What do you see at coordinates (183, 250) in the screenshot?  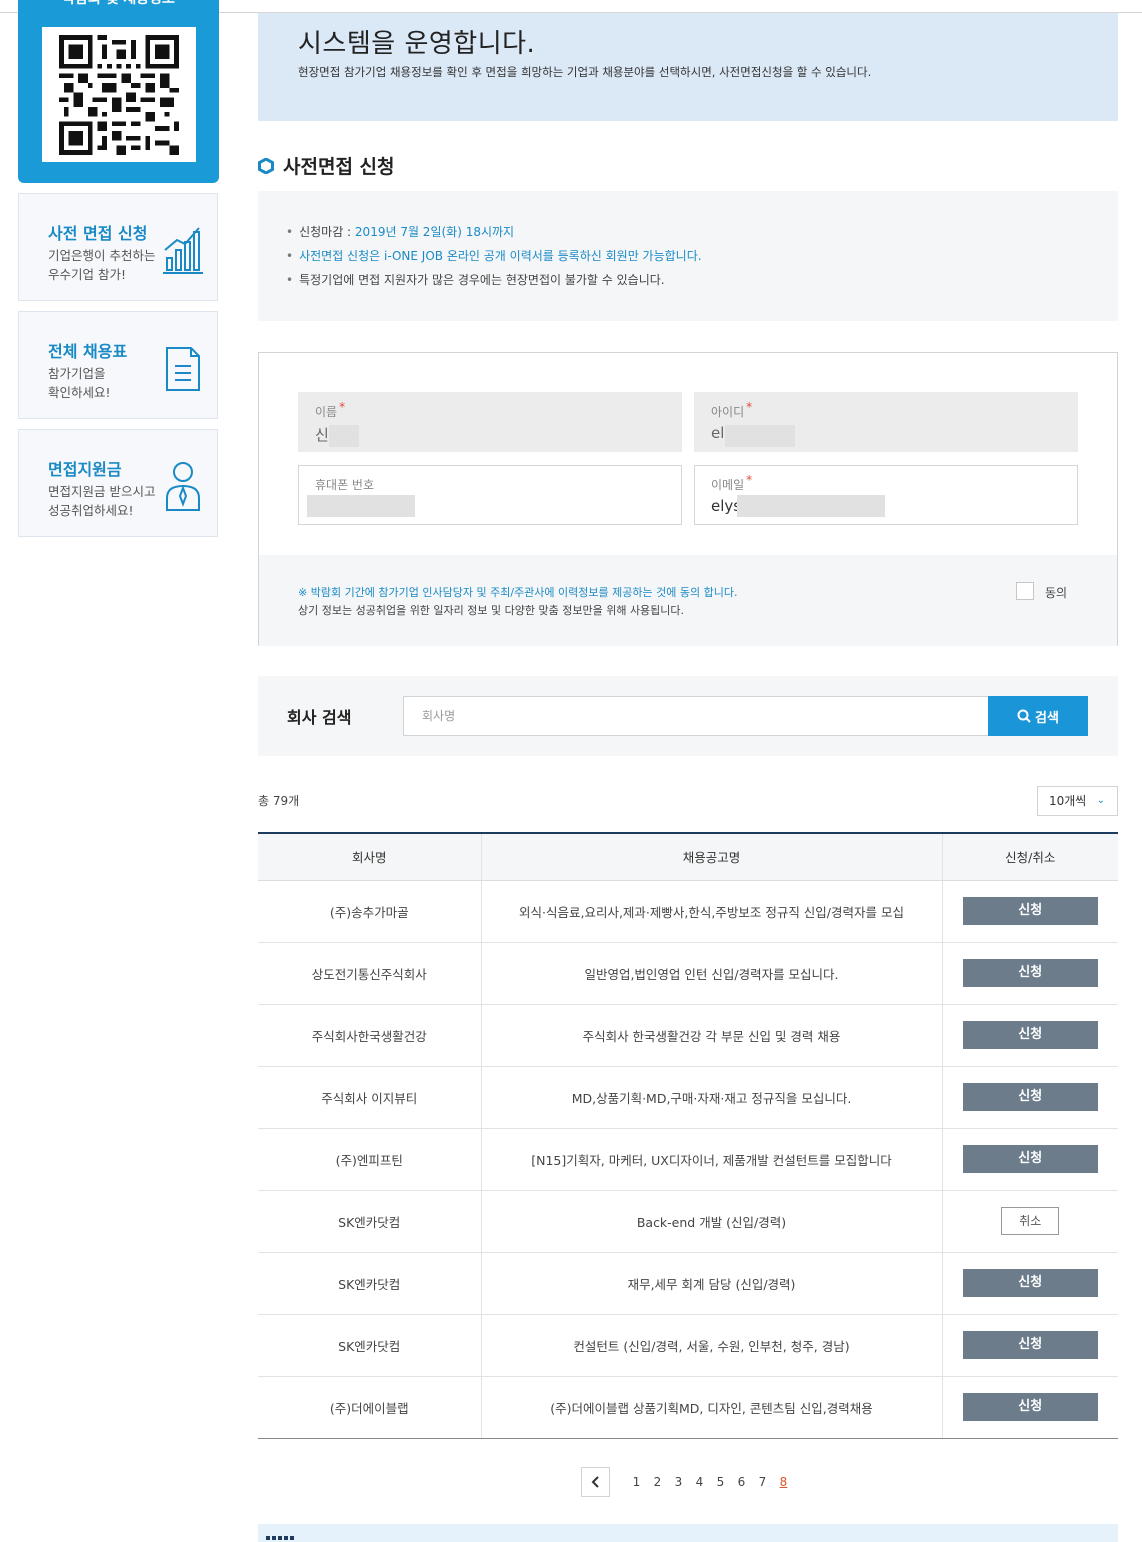 I see `bar-chart-icon` at bounding box center [183, 250].